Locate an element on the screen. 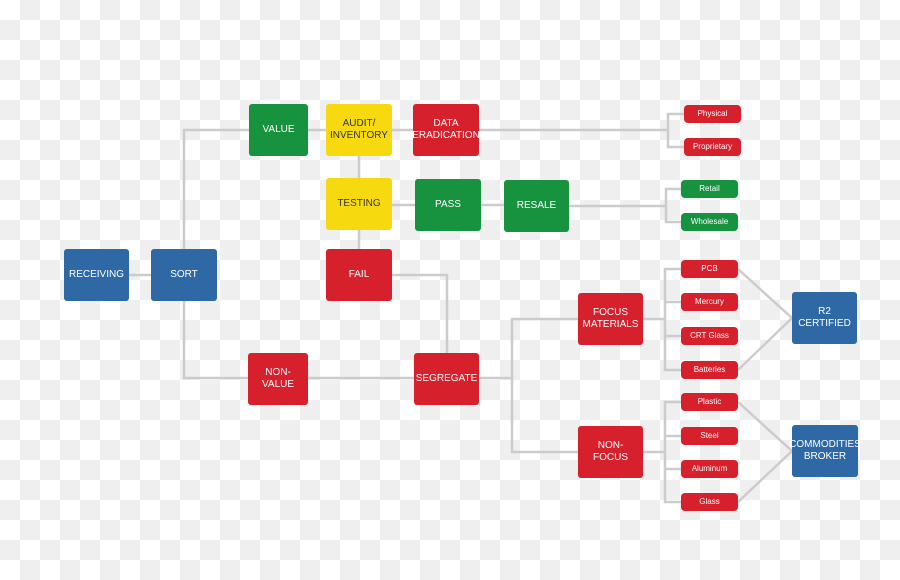 The width and height of the screenshot is (900, 580). node-segregate: SEGREGATE is located at coordinates (446, 379).